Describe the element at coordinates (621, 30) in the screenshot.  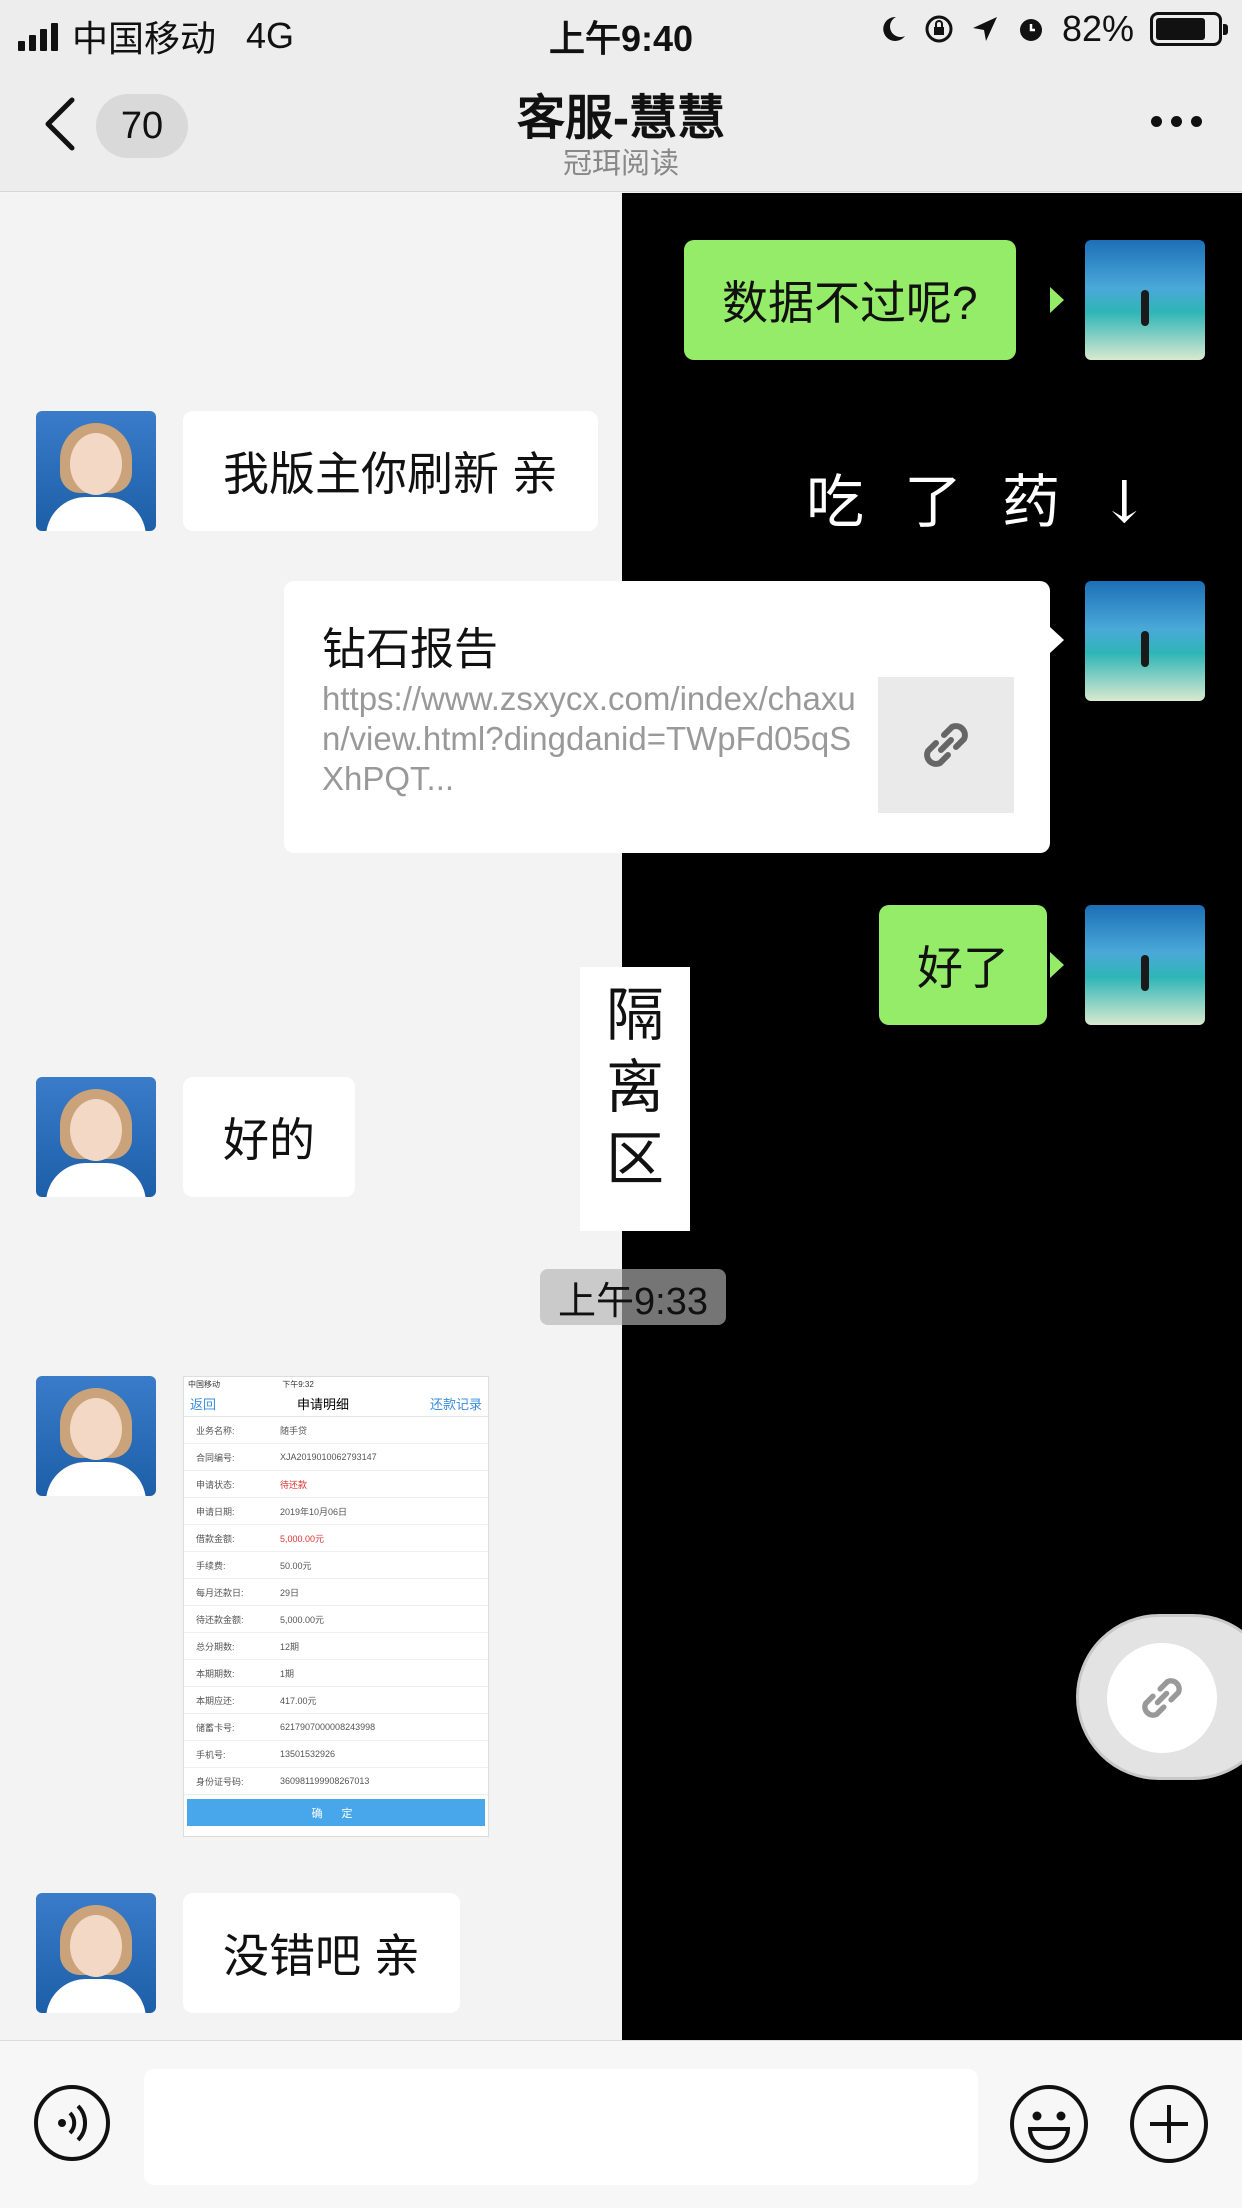
I see `status-bar: 中国移动 4G 上午9:40 82%` at that location.